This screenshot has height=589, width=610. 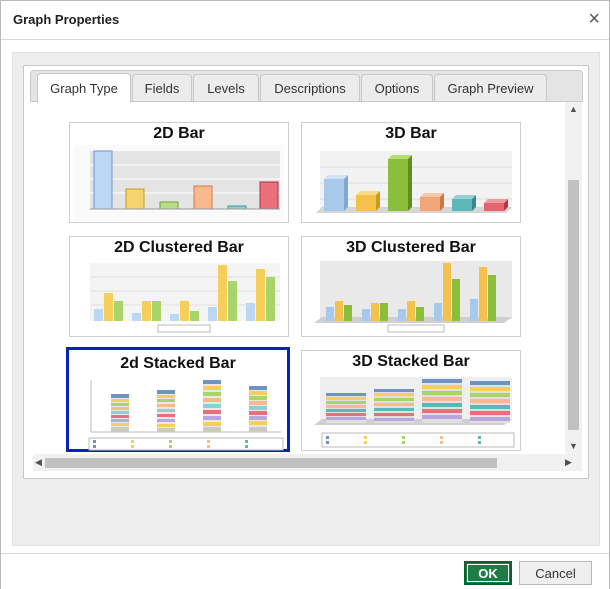 What do you see at coordinates (397, 87) in the screenshot?
I see `tab-options: Options` at bounding box center [397, 87].